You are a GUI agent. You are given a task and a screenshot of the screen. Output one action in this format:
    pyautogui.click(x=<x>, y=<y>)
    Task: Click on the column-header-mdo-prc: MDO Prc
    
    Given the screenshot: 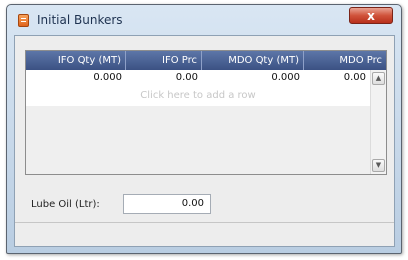 What is the action you would take?
    pyautogui.click(x=345, y=60)
    